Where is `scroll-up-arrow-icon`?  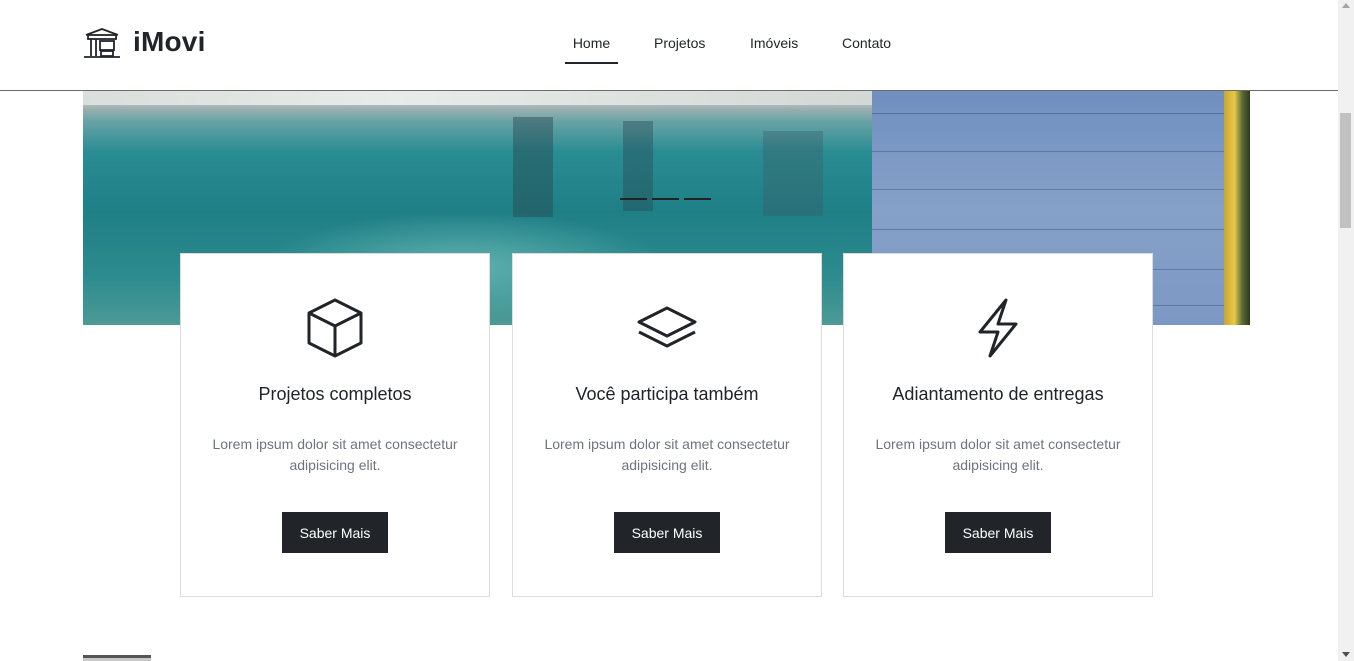 scroll-up-arrow-icon is located at coordinates (1346, 5).